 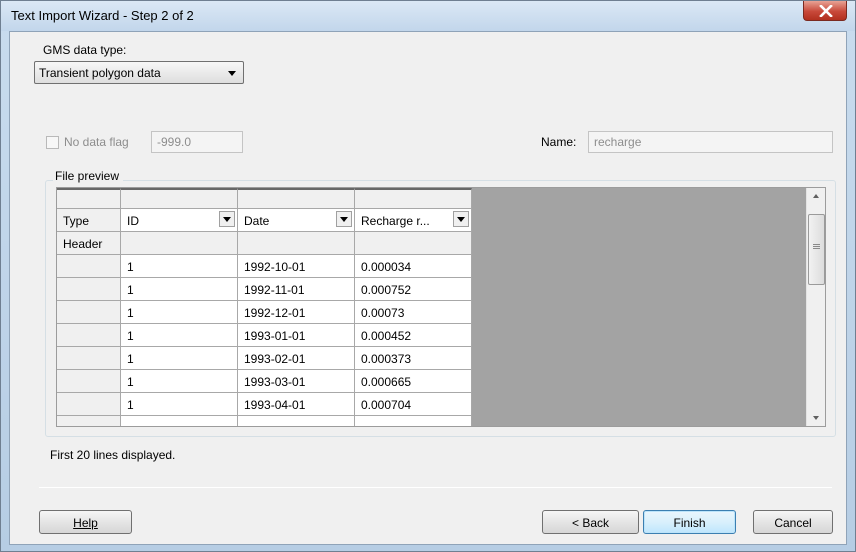 I want to click on grip-icon, so click(x=816, y=244).